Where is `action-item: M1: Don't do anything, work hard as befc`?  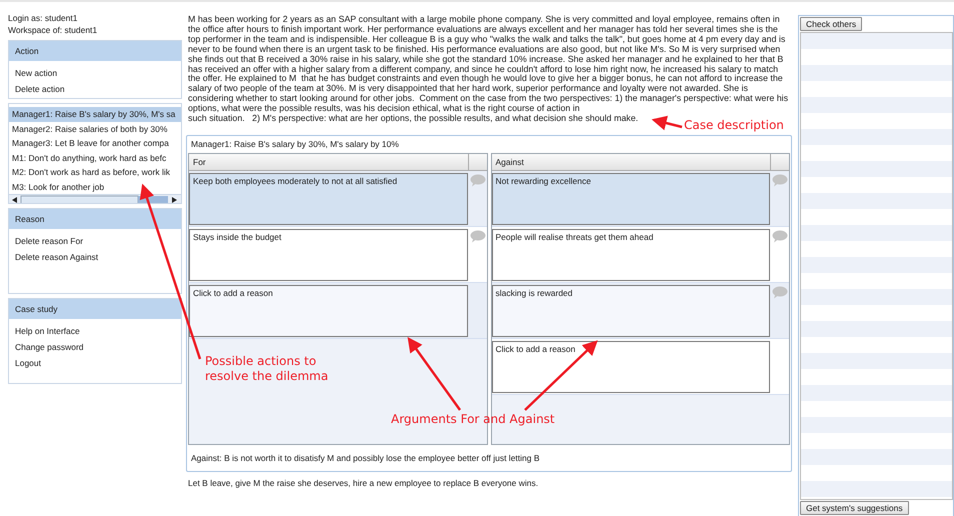
action-item: M1: Don't do anything, work hard as befc is located at coordinates (95, 157).